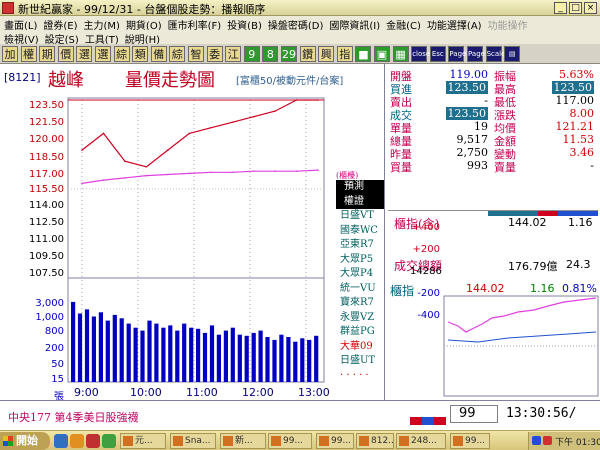  I want to click on warrant-item: 大華09, so click(360, 347).